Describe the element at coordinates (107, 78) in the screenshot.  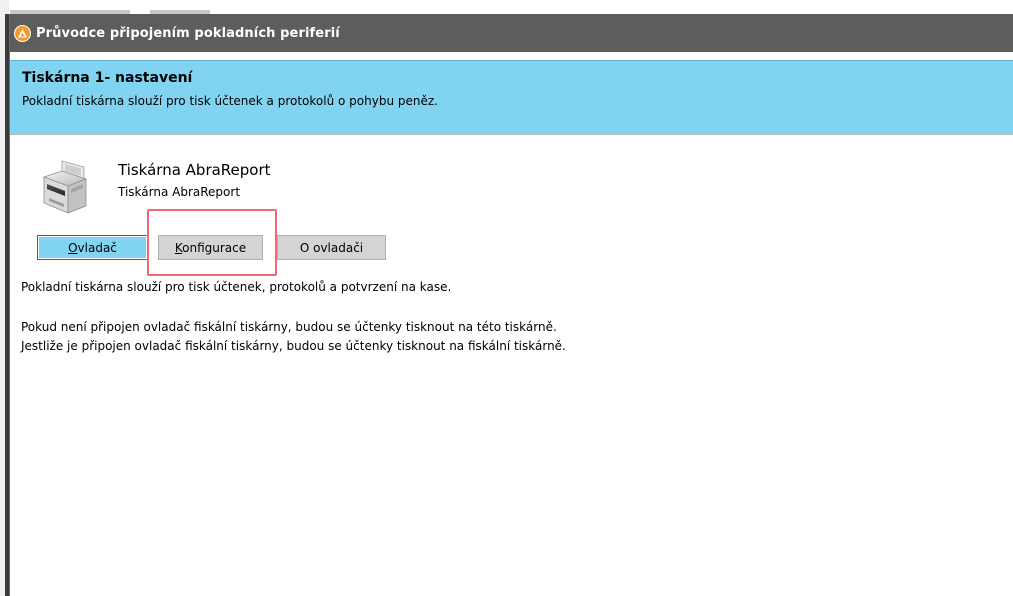
I see `step-title: Tiskárna 1- nastavení` at that location.